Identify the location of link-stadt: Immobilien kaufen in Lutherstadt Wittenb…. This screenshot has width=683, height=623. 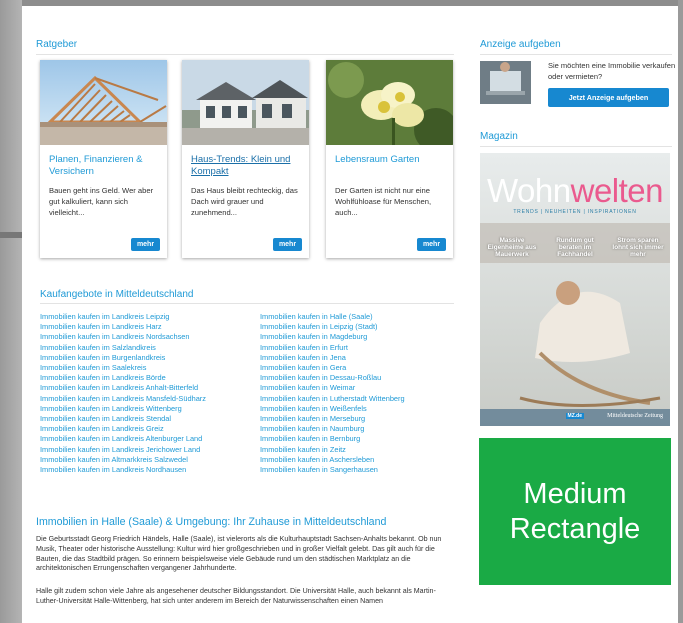
(367, 399).